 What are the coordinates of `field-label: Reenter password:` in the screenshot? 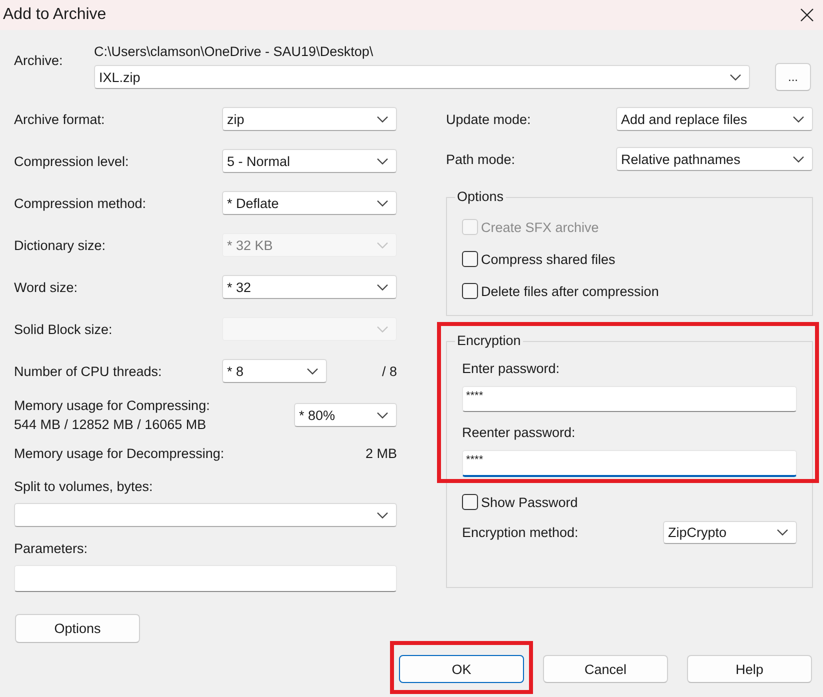 It's located at (519, 433).